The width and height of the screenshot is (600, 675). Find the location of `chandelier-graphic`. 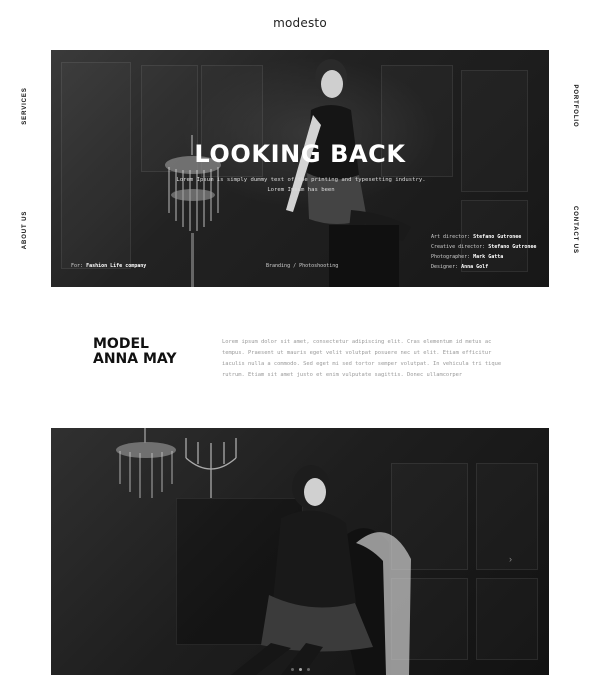

chandelier-graphic is located at coordinates (146, 463).